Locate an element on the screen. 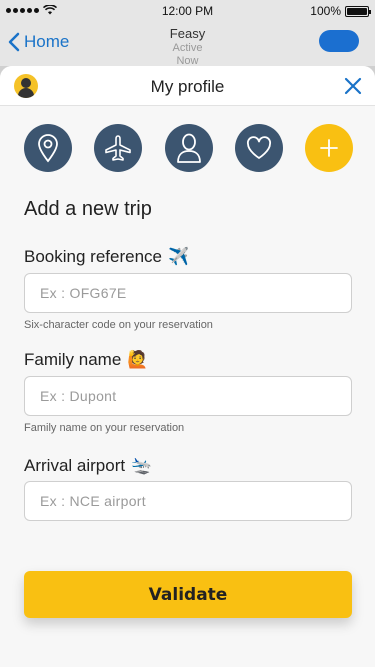 This screenshot has height=667, width=375. status-bar: 12:00 PM 100% is located at coordinates (187, 11).